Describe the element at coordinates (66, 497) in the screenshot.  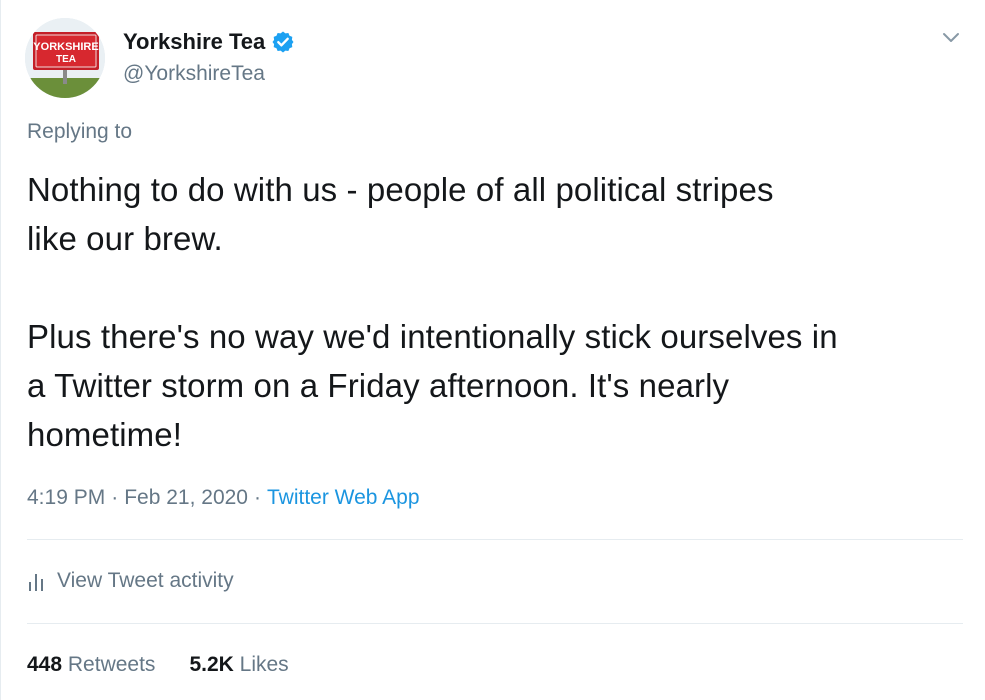
I see `tweet-time: 4:19 PM` at that location.